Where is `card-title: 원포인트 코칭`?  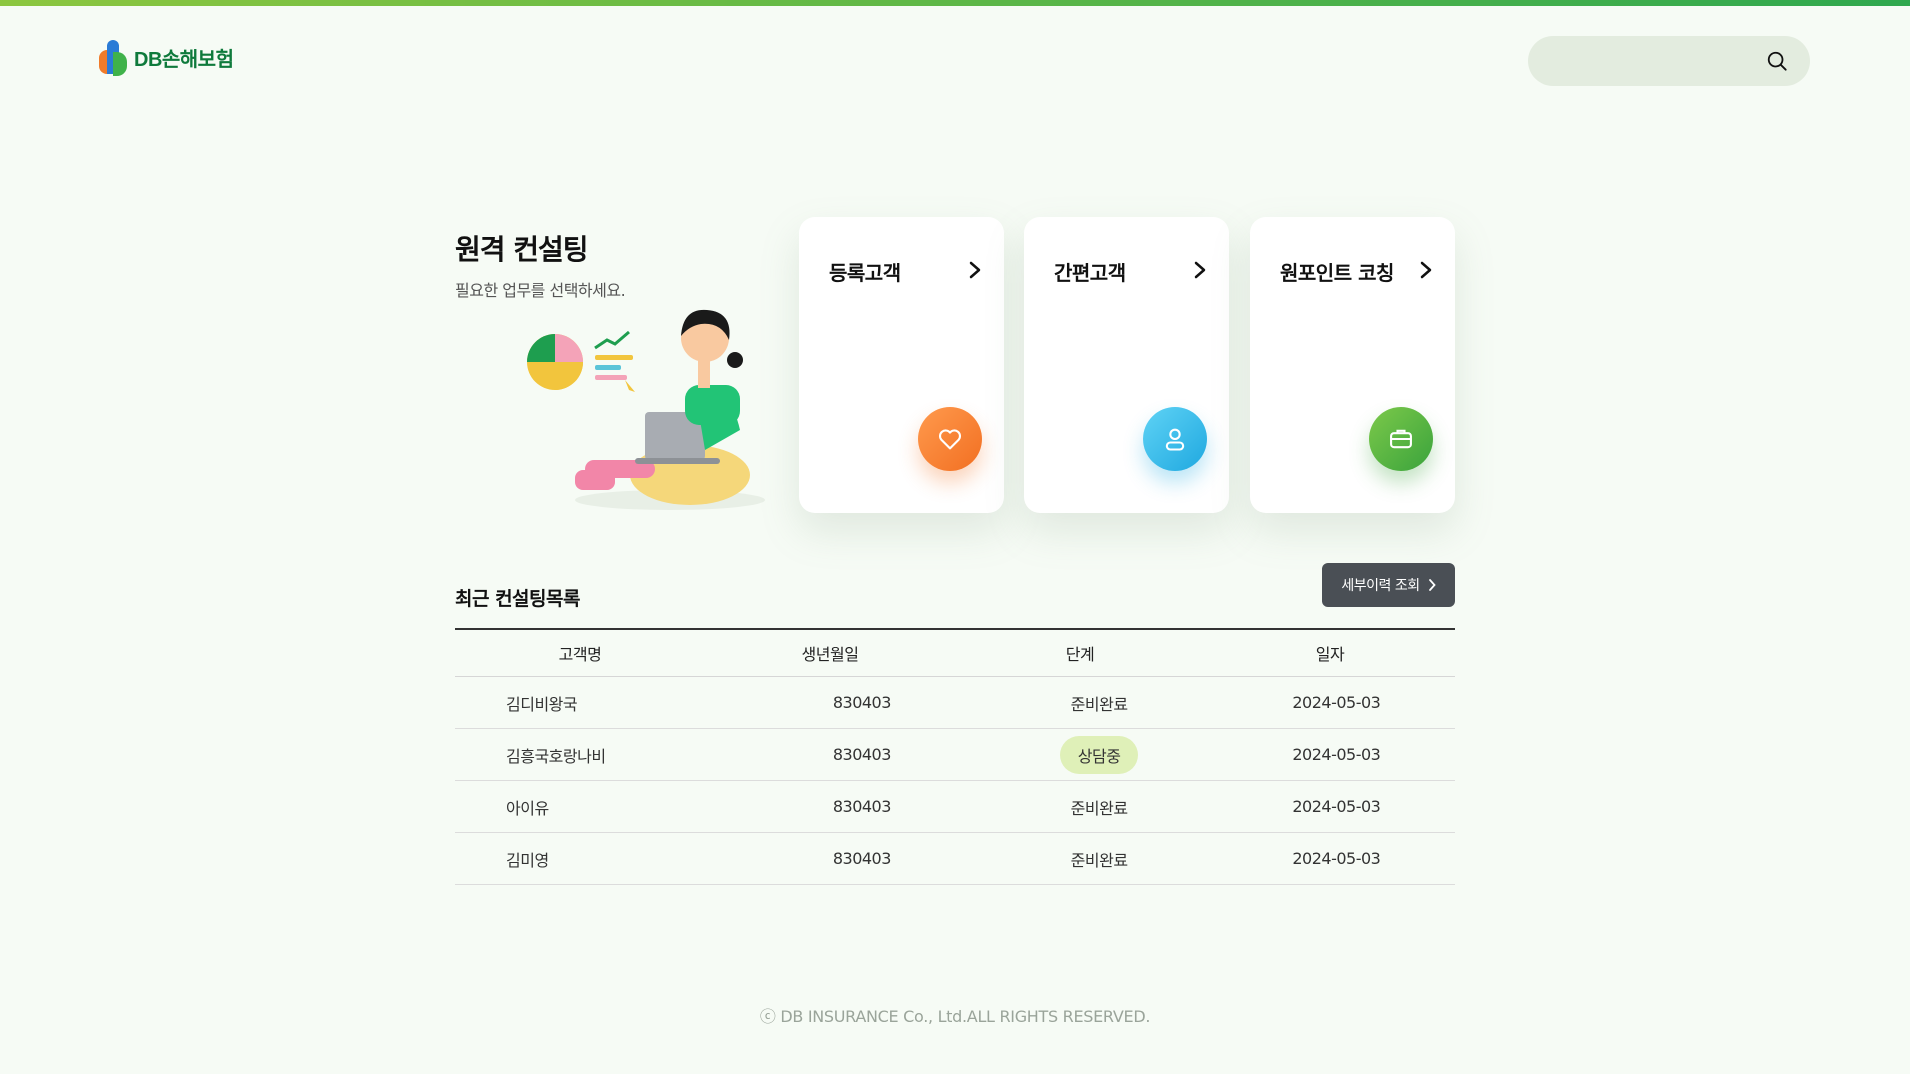 card-title: 원포인트 코칭 is located at coordinates (1337, 273).